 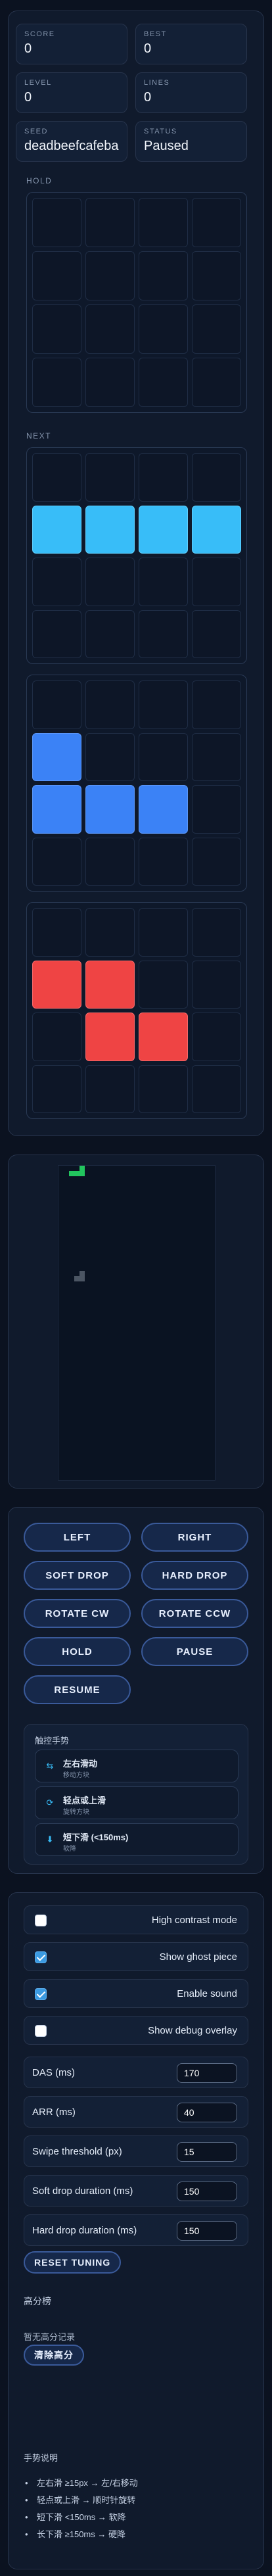 I want to click on gesture-desc-text: 移动方块, so click(x=76, y=1776).